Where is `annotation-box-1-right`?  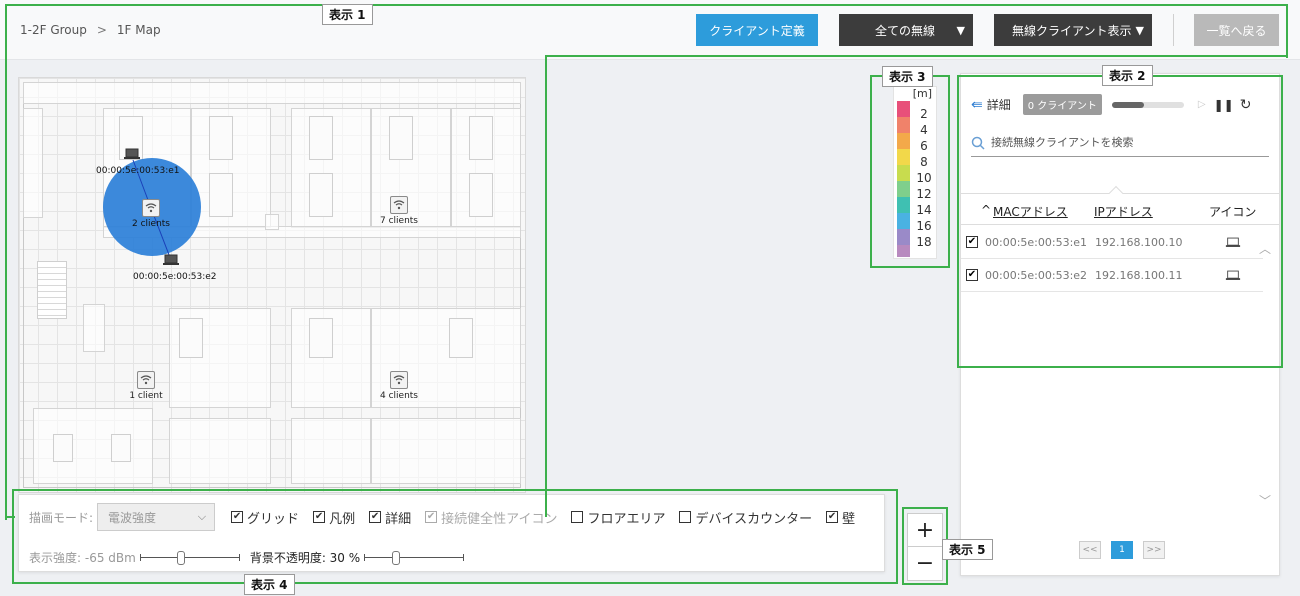
annotation-box-1-right is located at coordinates (546, 286).